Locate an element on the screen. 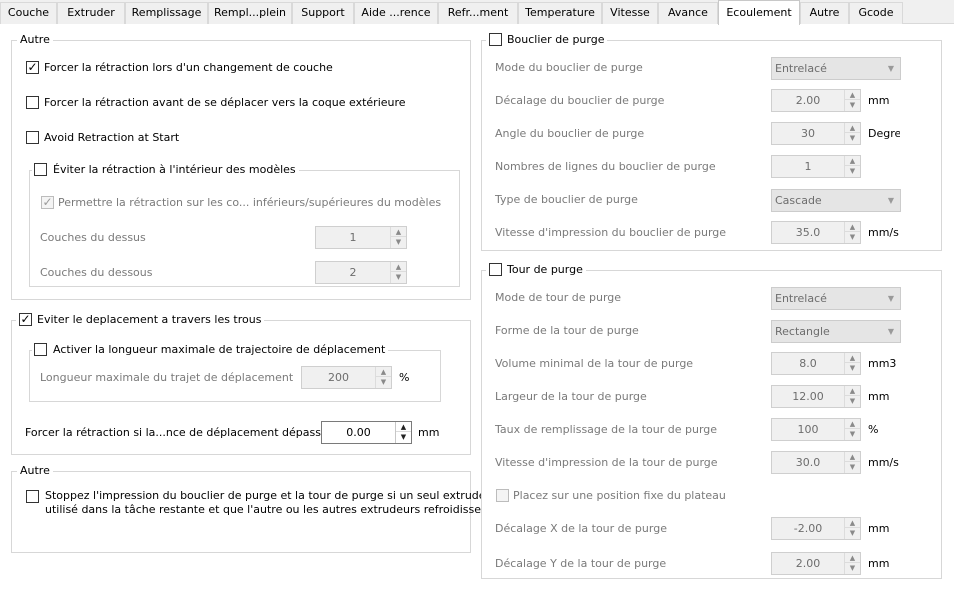 The image size is (954, 591). tab-autre: Autre is located at coordinates (824, 13).